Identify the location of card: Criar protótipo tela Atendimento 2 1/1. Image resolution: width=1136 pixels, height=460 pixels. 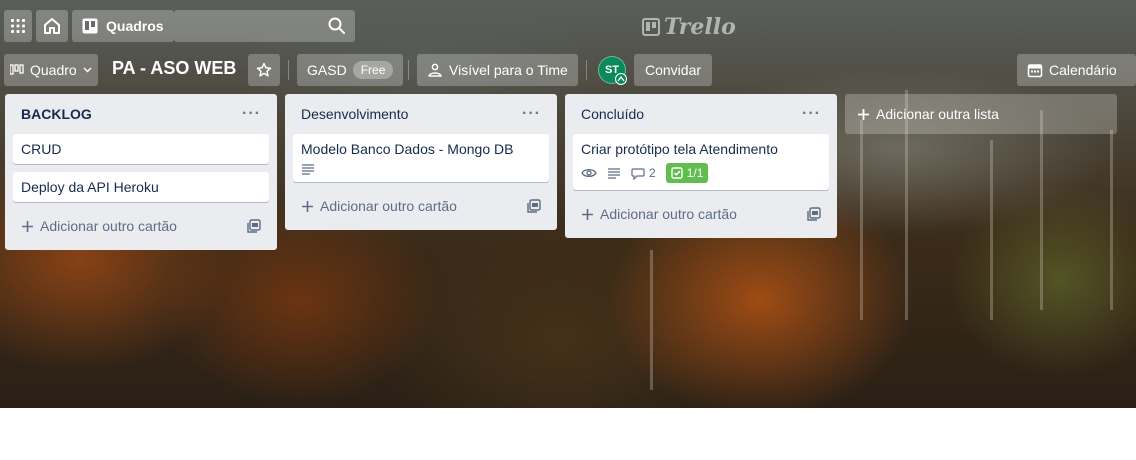
(701, 162).